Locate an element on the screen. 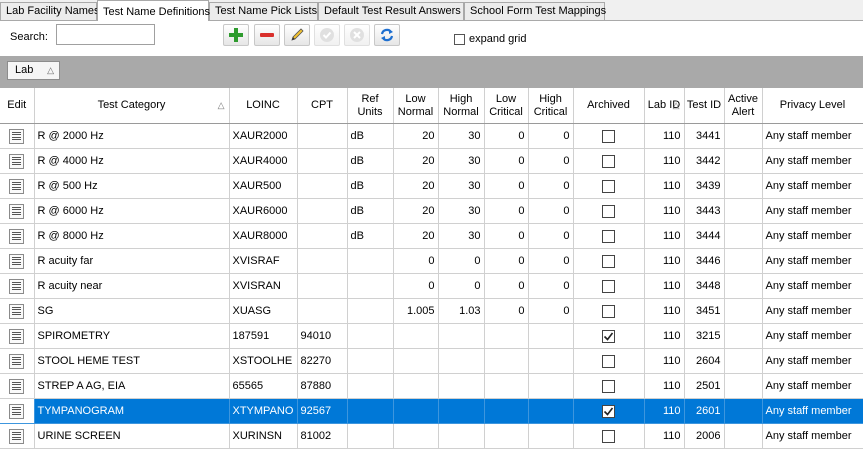 The image size is (863, 449). cell-test-id: 3444 is located at coordinates (704, 236).